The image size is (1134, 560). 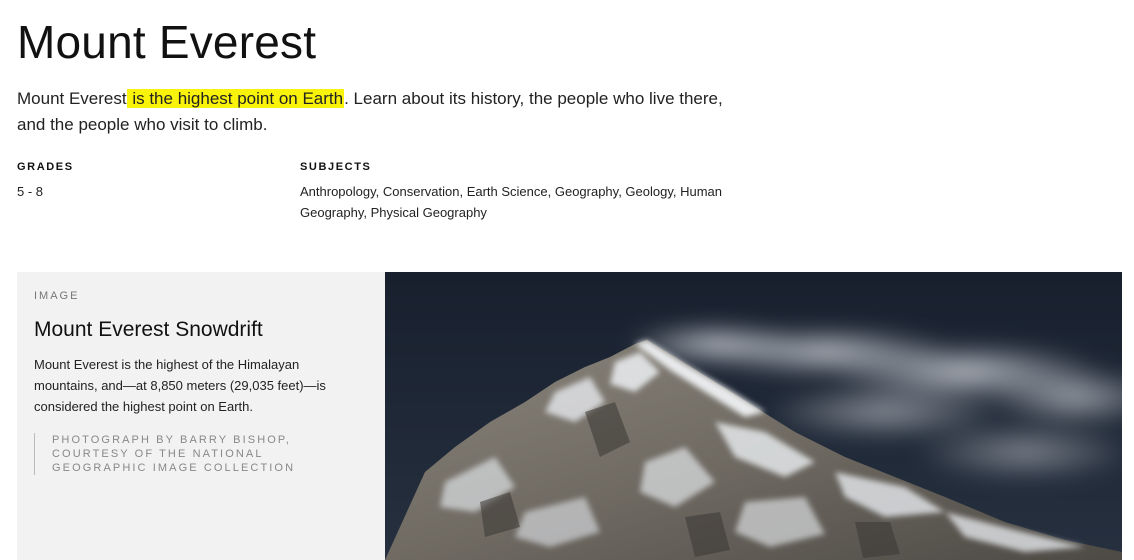 What do you see at coordinates (57, 296) in the screenshot?
I see `media-type-label: IMAGE` at bounding box center [57, 296].